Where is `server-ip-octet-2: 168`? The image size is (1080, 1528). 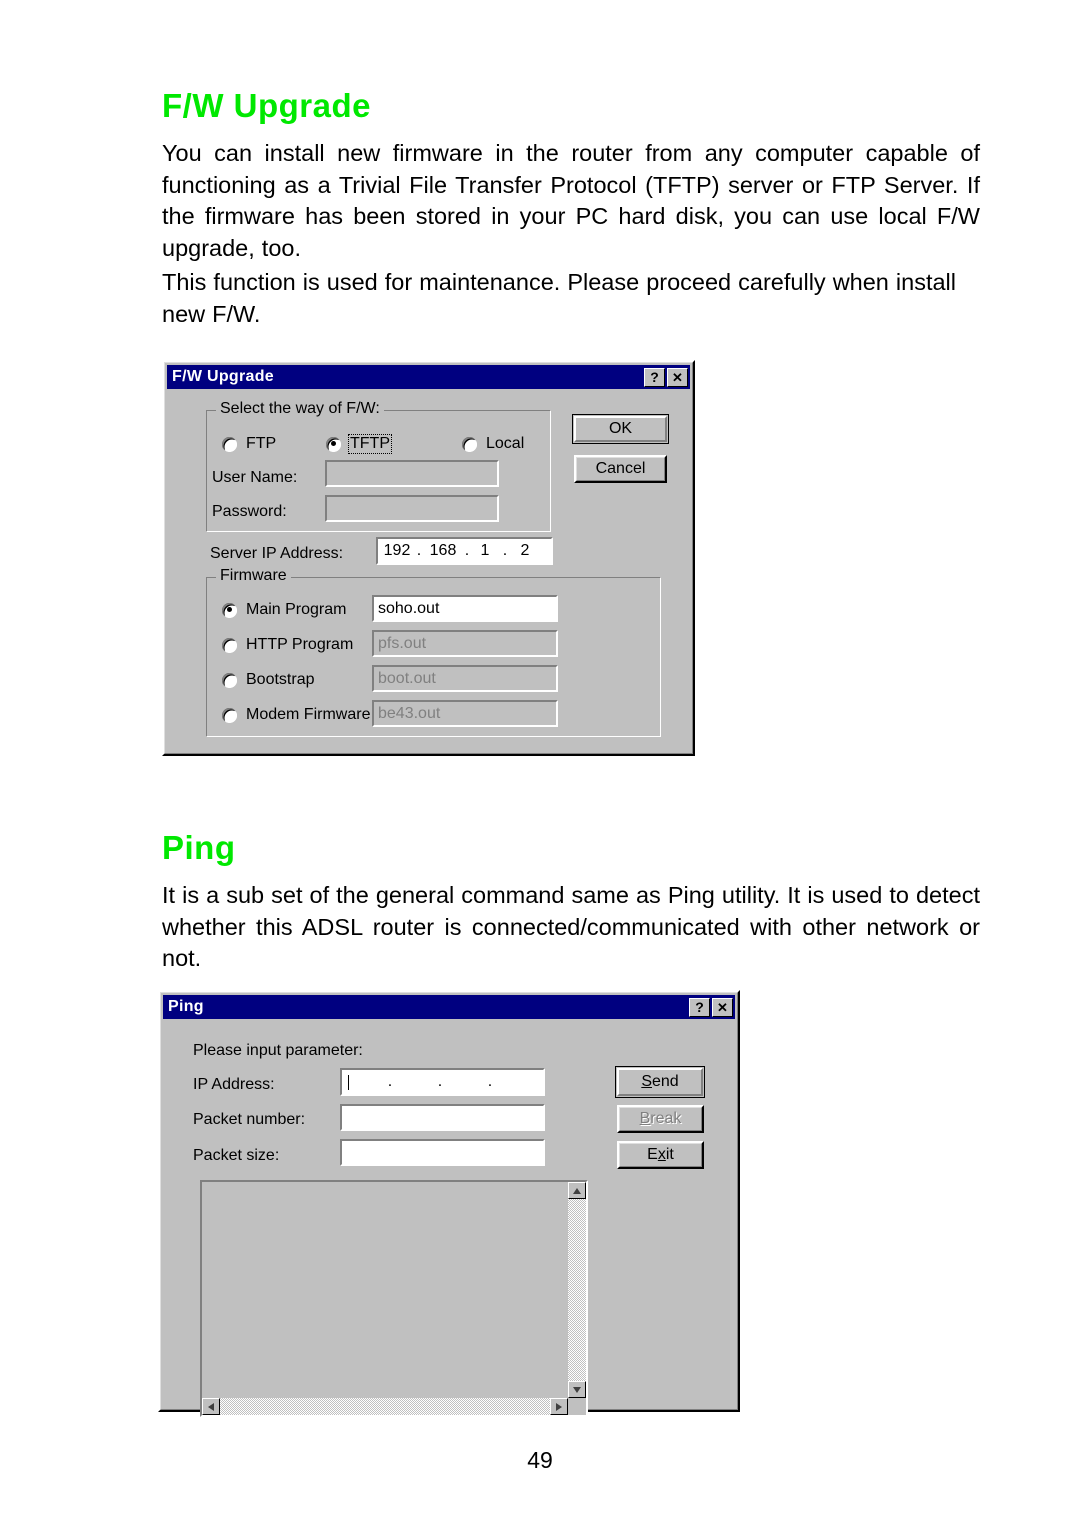 server-ip-octet-2: 168 is located at coordinates (443, 550).